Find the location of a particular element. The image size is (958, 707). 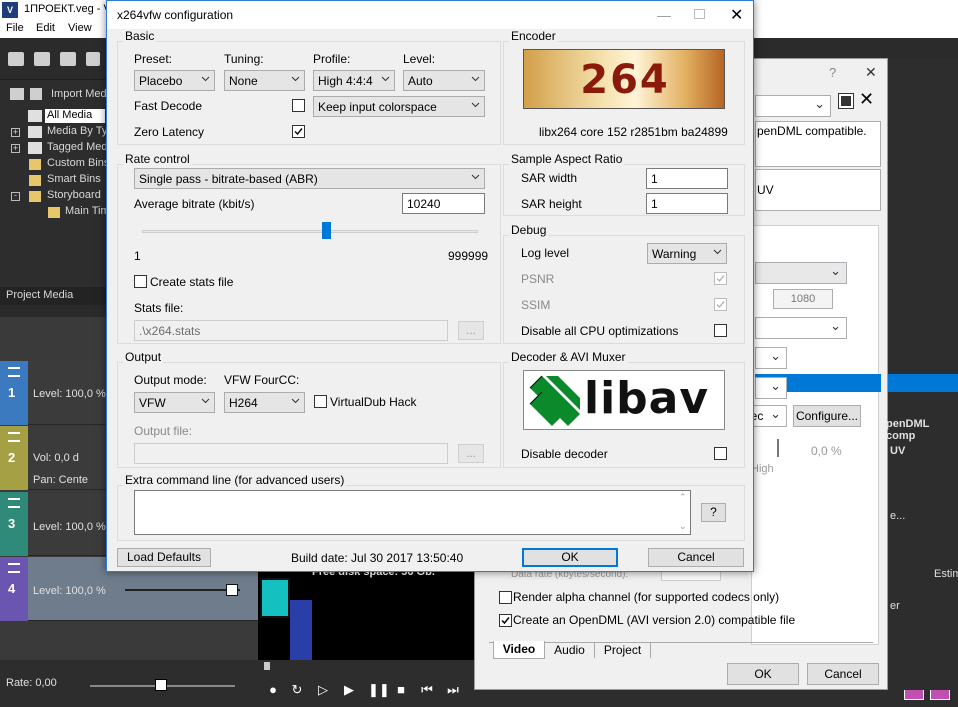

create-stats-checkbox is located at coordinates (140, 281).